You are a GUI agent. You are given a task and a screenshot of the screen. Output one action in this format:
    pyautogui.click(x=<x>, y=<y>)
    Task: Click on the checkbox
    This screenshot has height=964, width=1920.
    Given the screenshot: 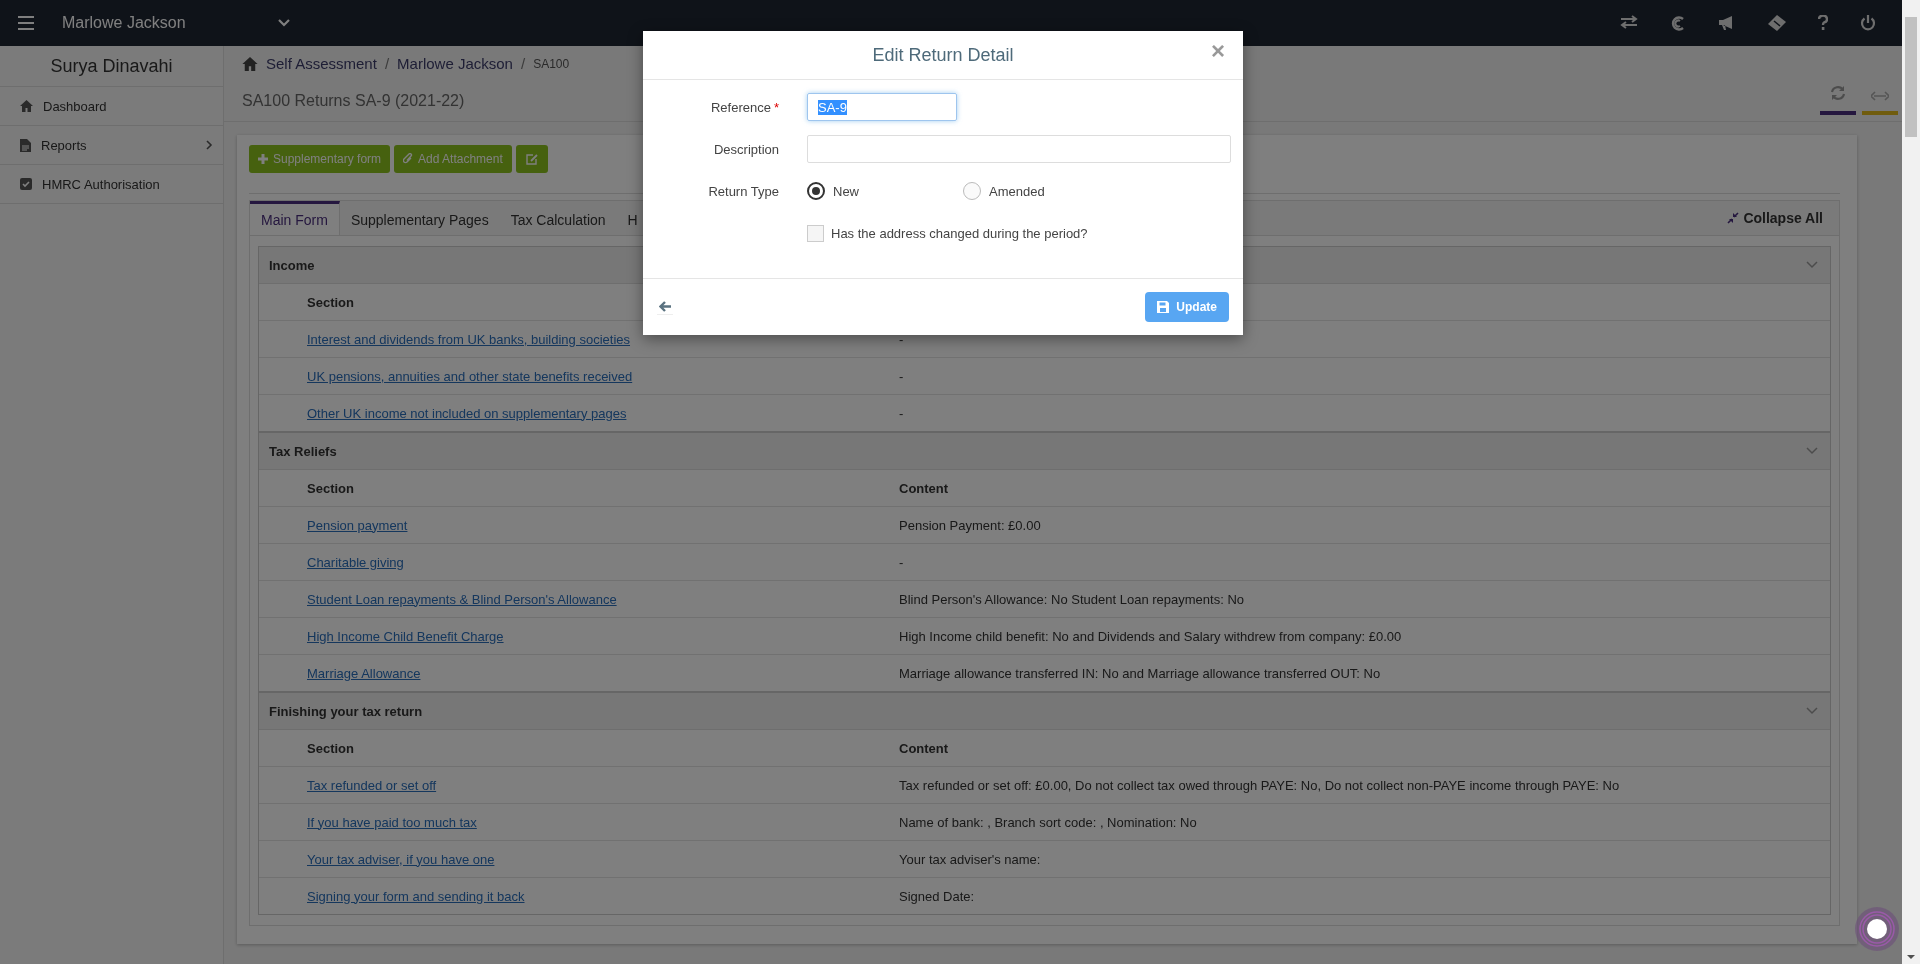 What is the action you would take?
    pyautogui.click(x=815, y=233)
    